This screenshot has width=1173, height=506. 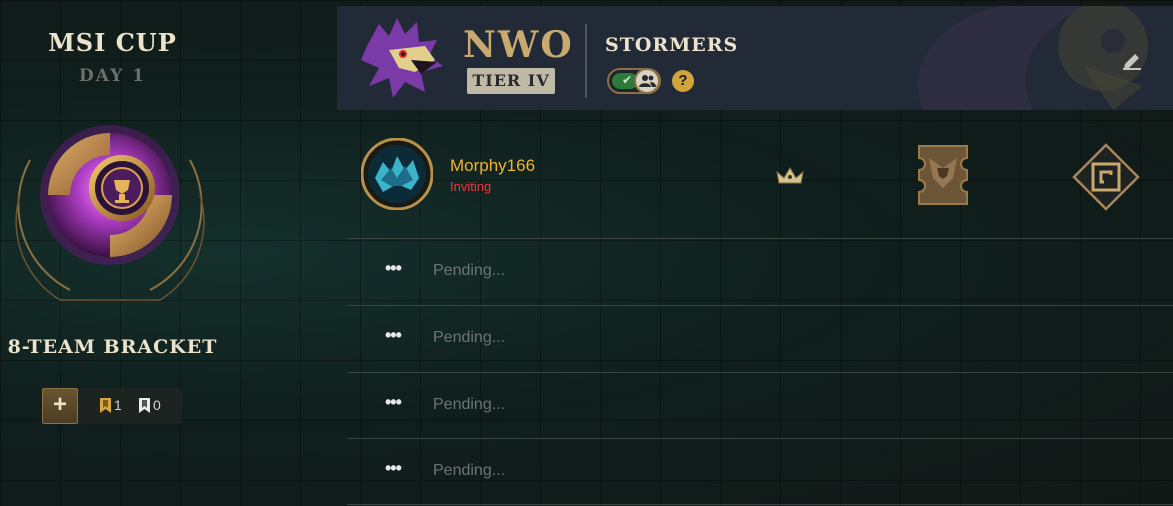 I want to click on team-ready-toggle: ✔, so click(x=634, y=81).